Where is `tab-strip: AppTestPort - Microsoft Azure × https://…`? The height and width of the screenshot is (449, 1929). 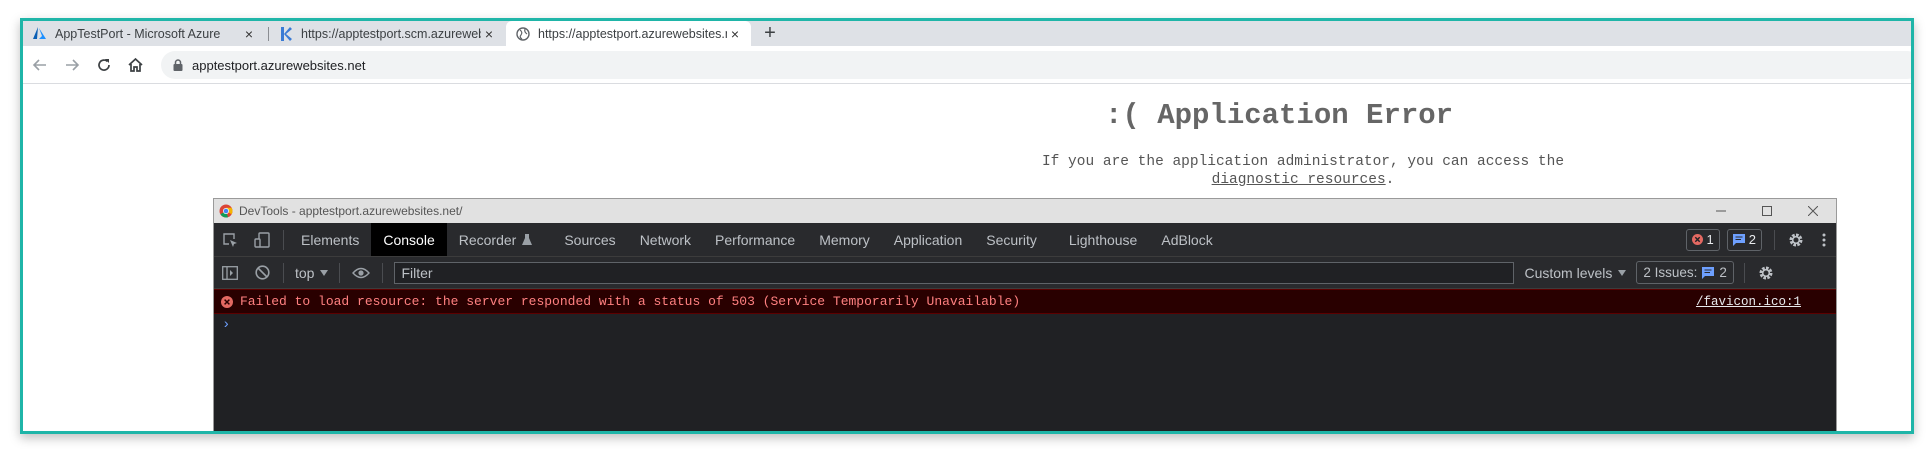
tab-strip: AppTestPort - Microsoft Azure × https://… is located at coordinates (967, 33).